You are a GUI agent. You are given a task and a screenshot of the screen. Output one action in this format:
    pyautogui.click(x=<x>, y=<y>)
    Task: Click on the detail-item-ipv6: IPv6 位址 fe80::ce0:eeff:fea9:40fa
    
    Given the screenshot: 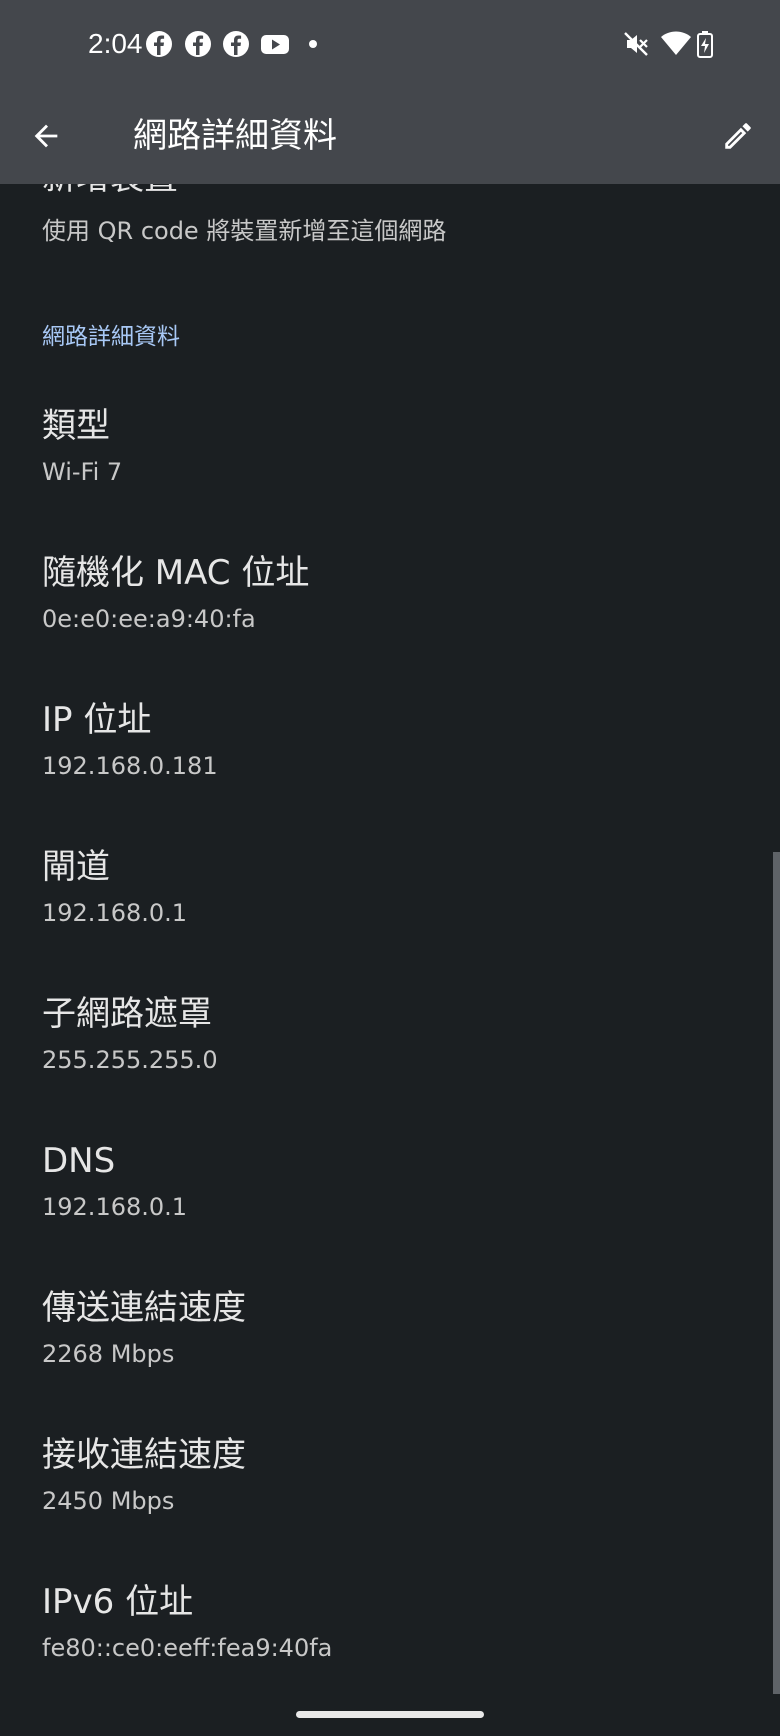 What is the action you would take?
    pyautogui.click(x=382, y=1622)
    